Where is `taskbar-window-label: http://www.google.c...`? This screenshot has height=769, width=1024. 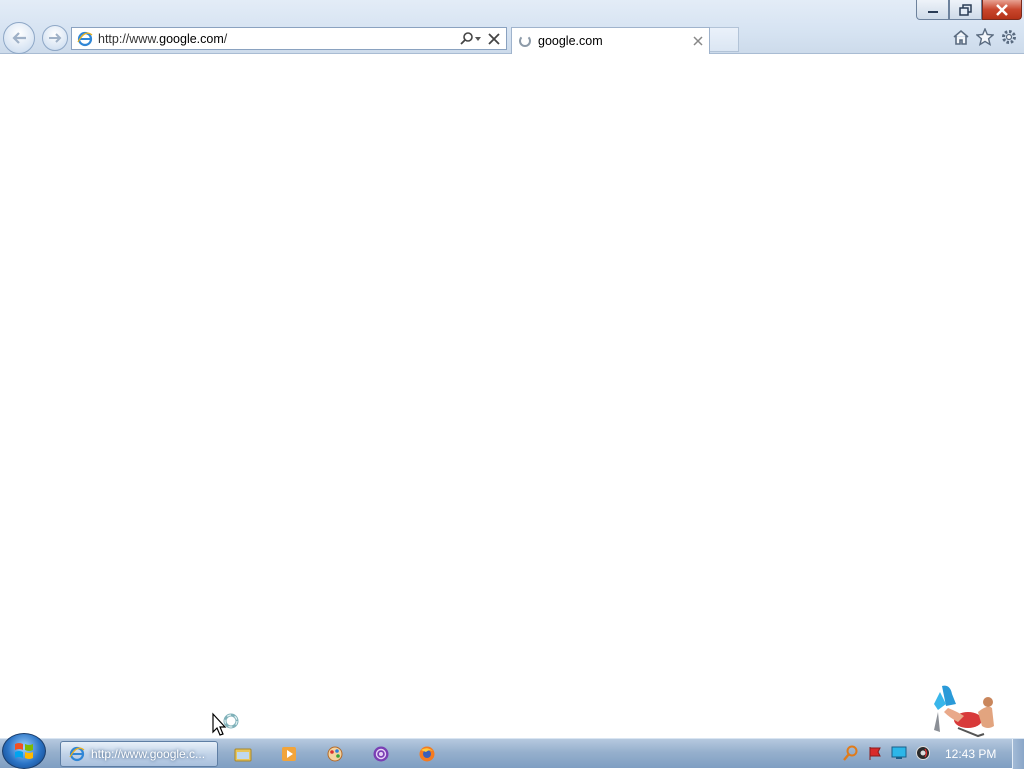 taskbar-window-label: http://www.google.c... is located at coordinates (148, 754).